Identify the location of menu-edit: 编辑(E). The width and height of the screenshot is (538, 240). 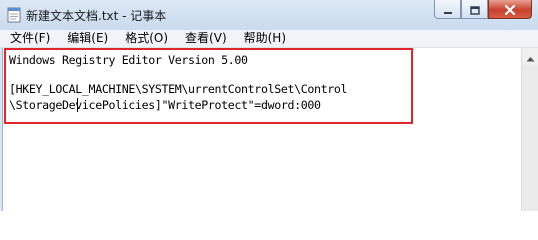
(86, 38).